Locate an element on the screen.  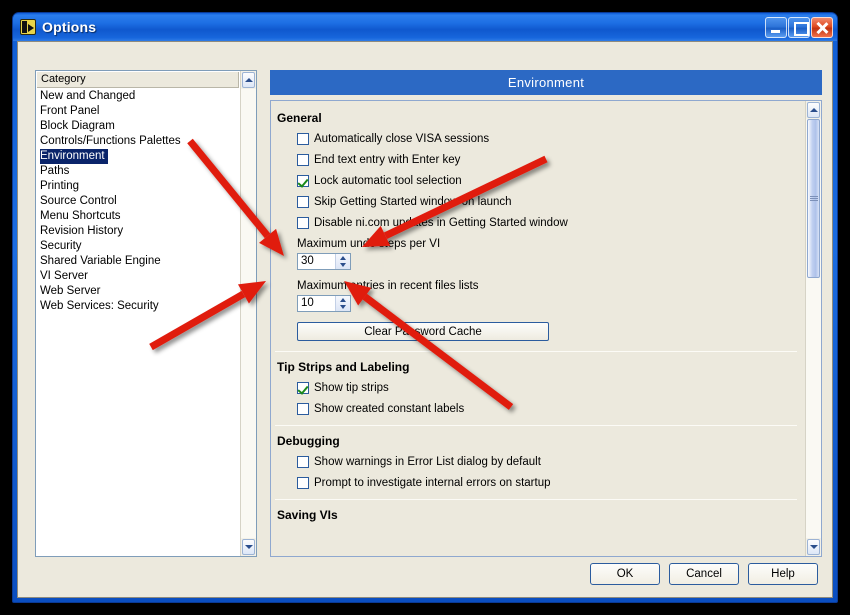
undo-steps-value: 30 is located at coordinates (316, 261).